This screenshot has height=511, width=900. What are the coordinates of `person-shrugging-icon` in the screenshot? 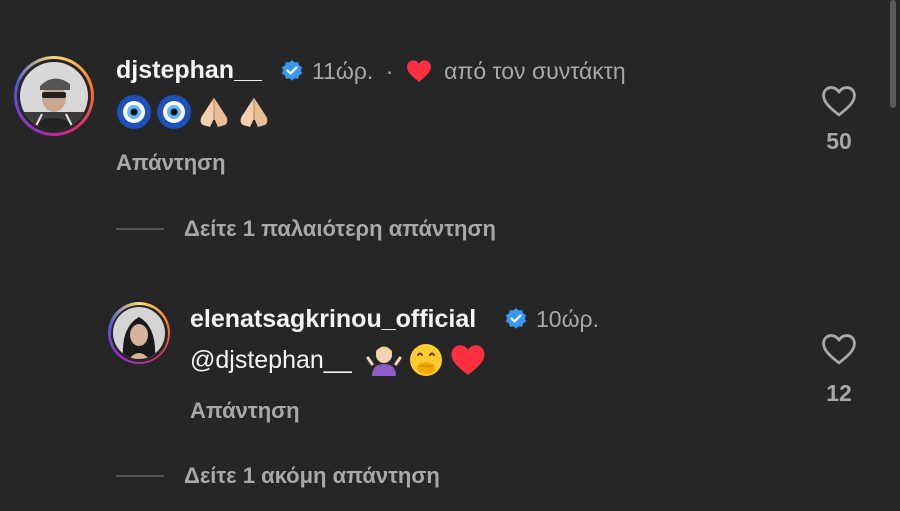 It's located at (384, 361).